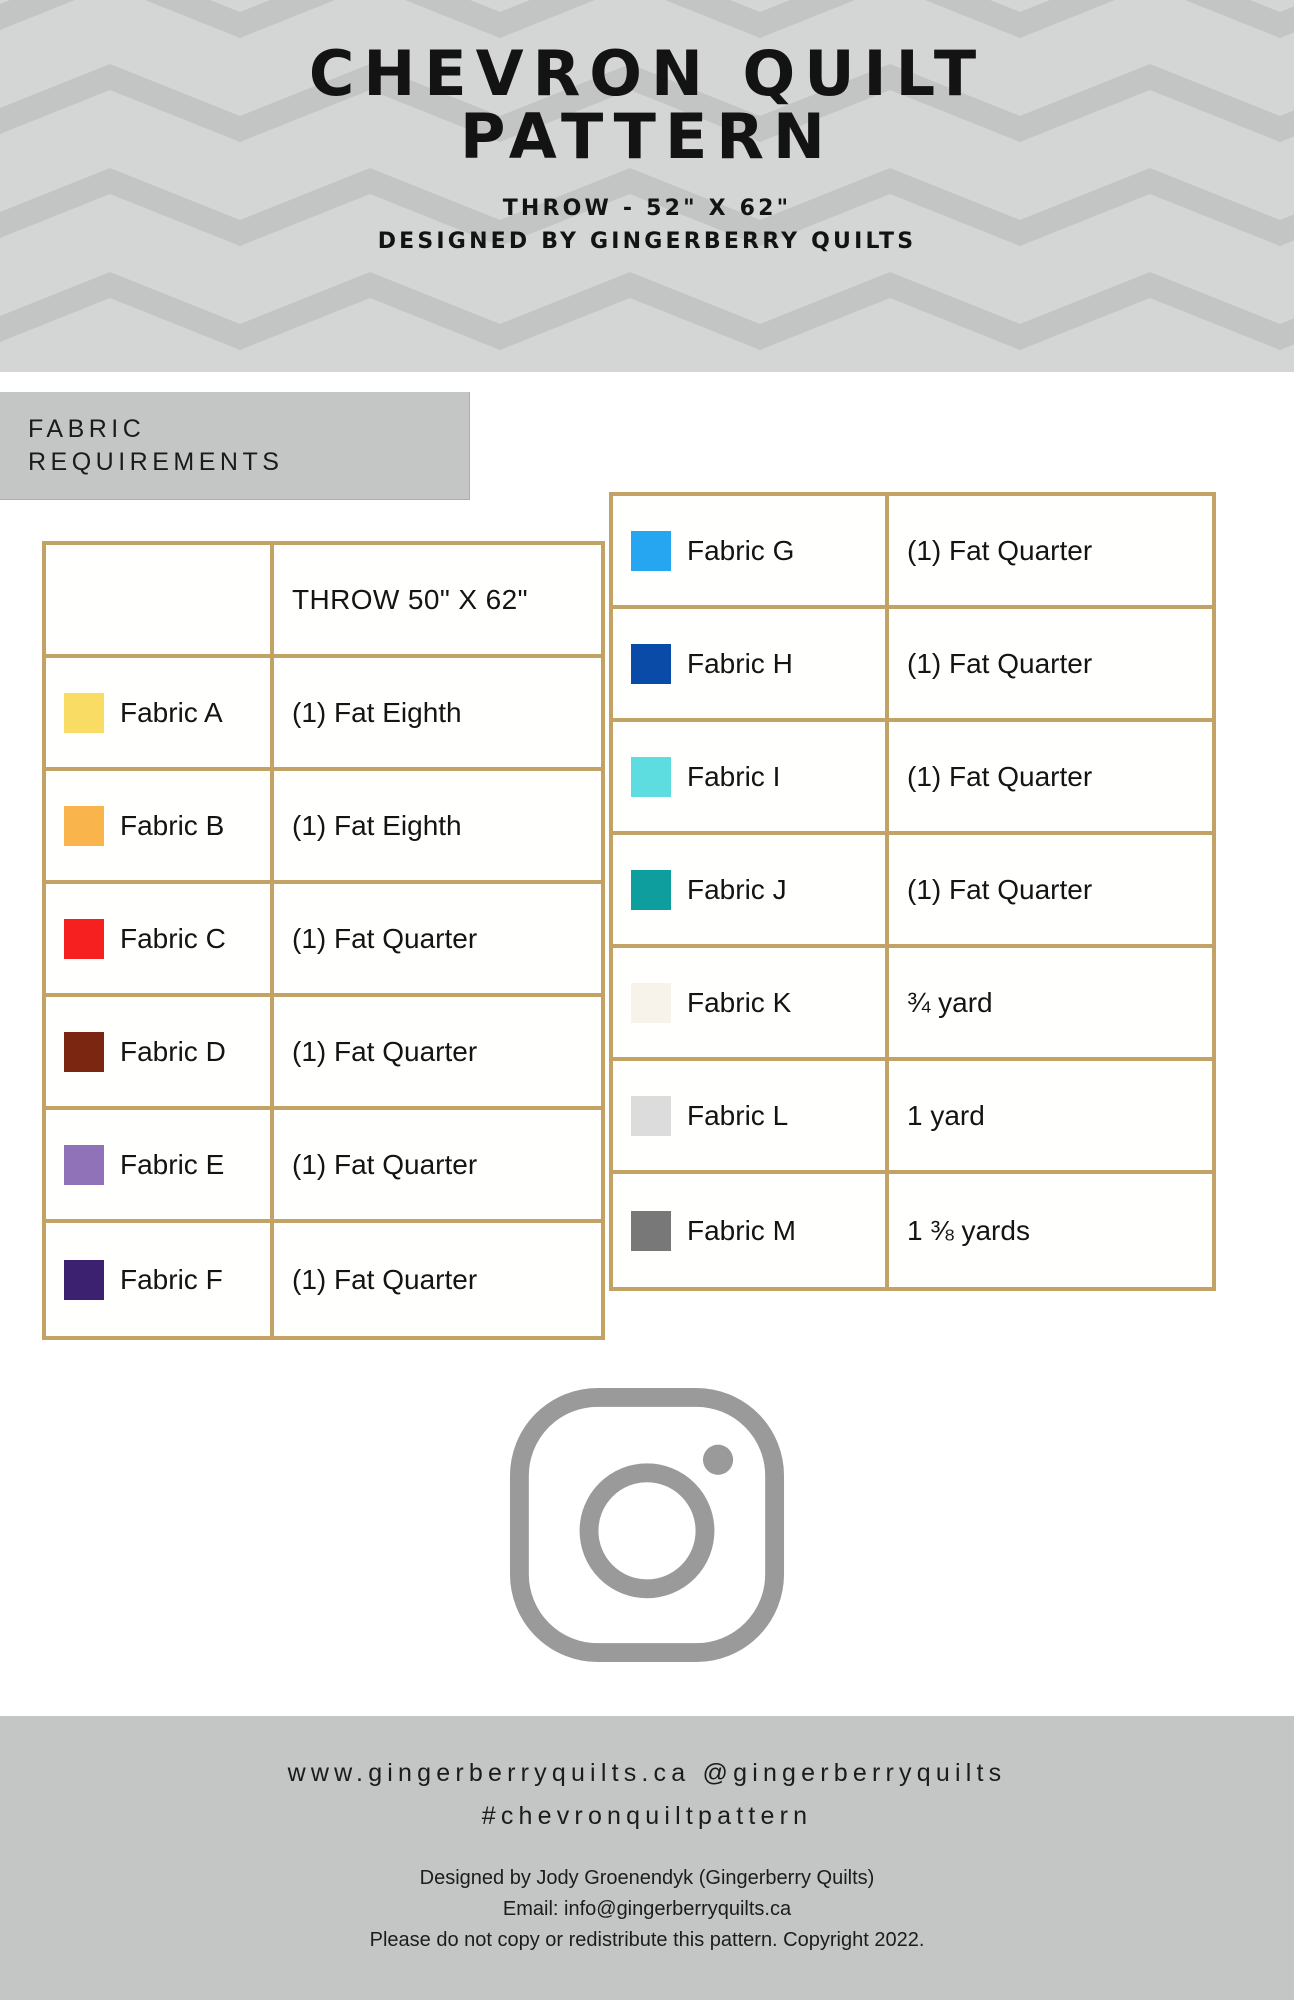 The height and width of the screenshot is (2000, 1294). Describe the element at coordinates (437, 827) in the screenshot. I see `fabric-amount-b: (1) Fat Eighth` at that location.